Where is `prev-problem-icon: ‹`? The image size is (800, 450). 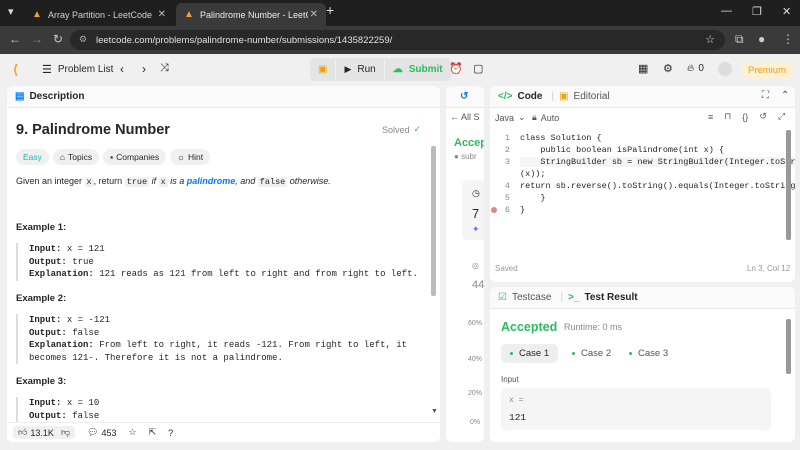
prev-problem-icon: ‹ is located at coordinates (122, 69).